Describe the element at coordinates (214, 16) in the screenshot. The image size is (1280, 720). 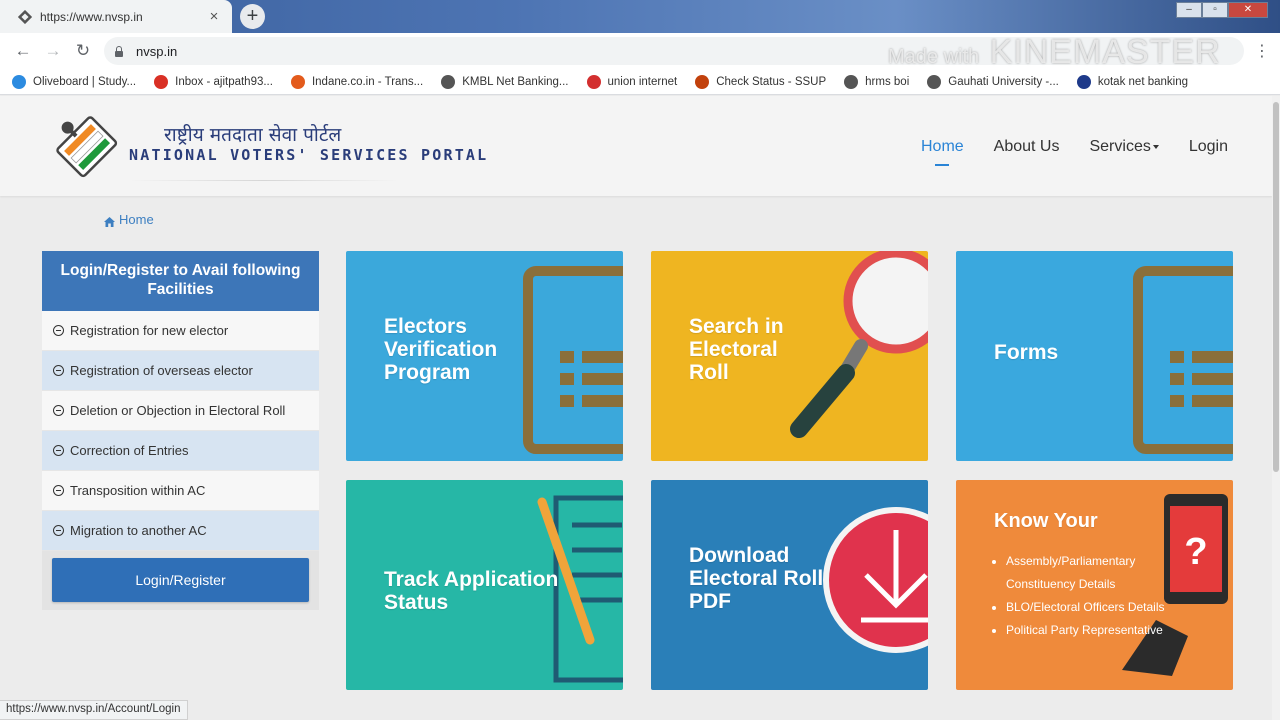
I see `tab-close-icon: ×` at that location.